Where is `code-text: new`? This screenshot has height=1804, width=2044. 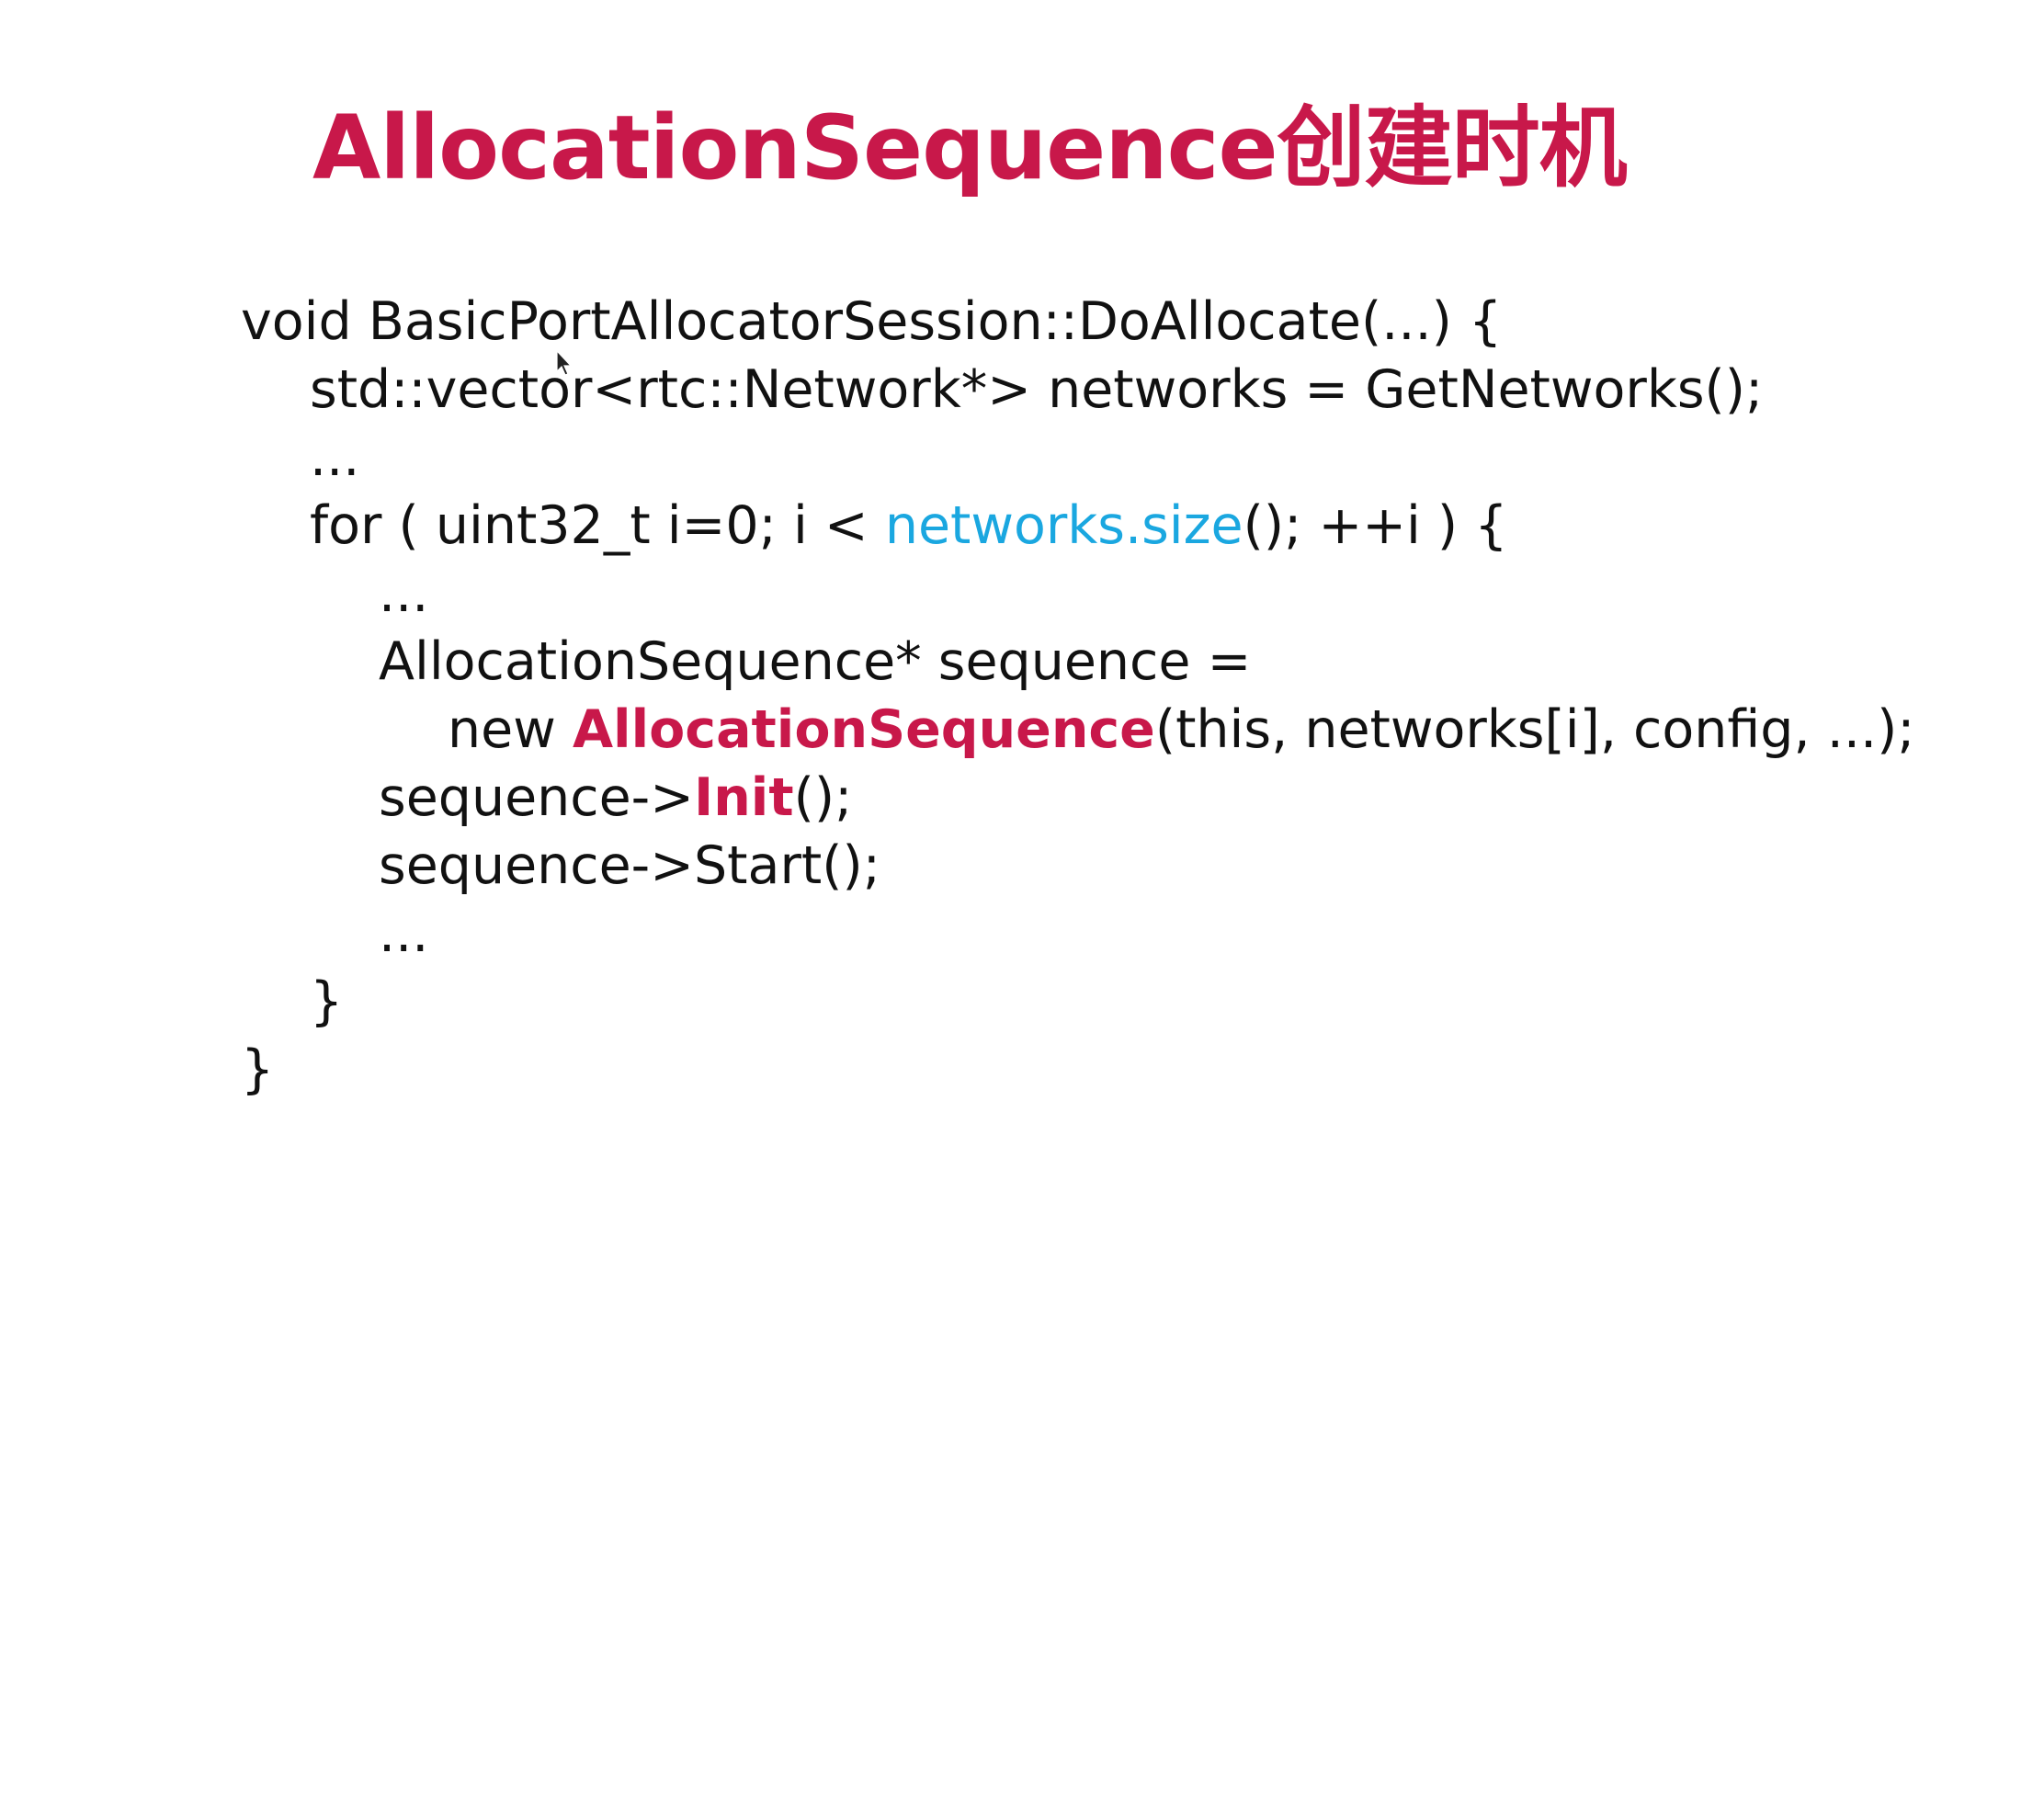 code-text: new is located at coordinates (510, 729).